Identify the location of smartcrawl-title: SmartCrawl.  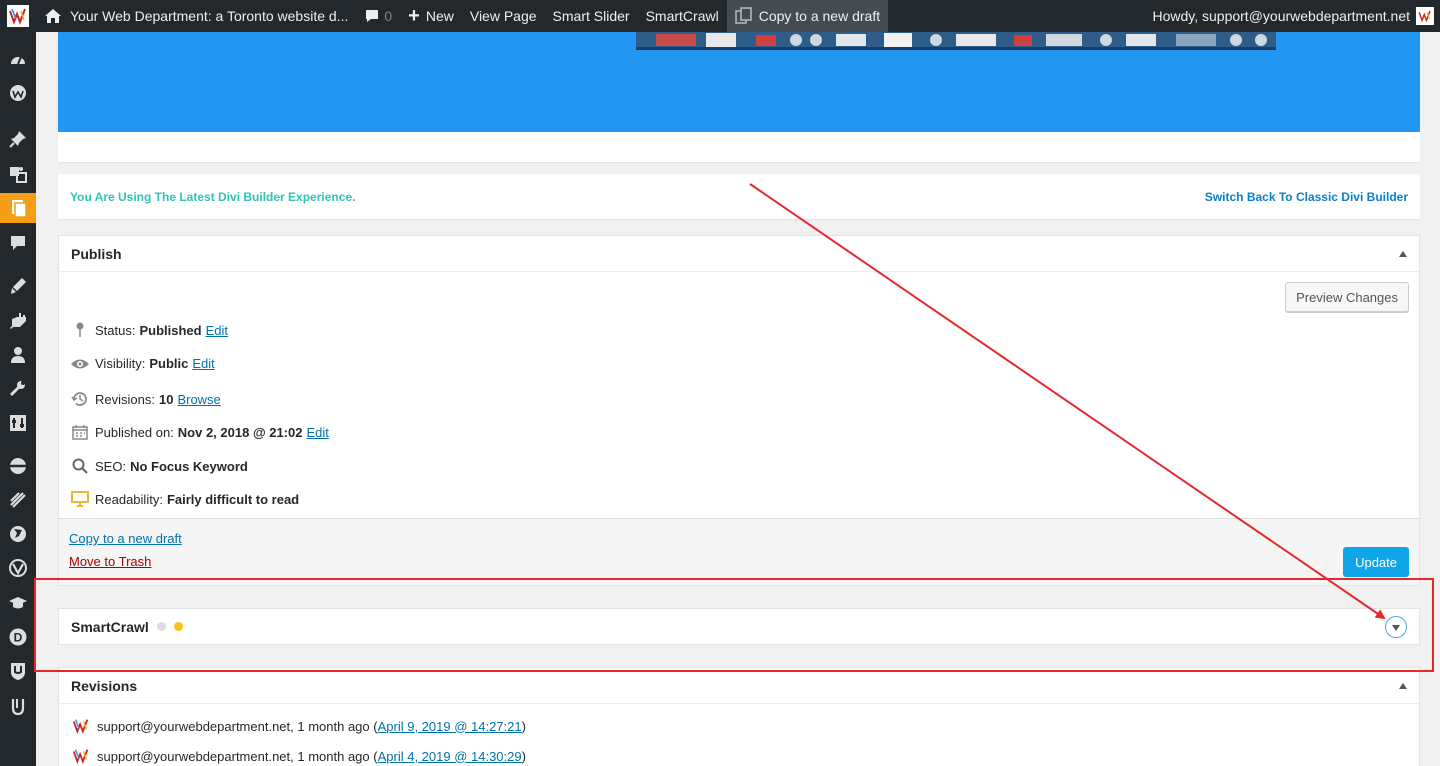
(110, 626).